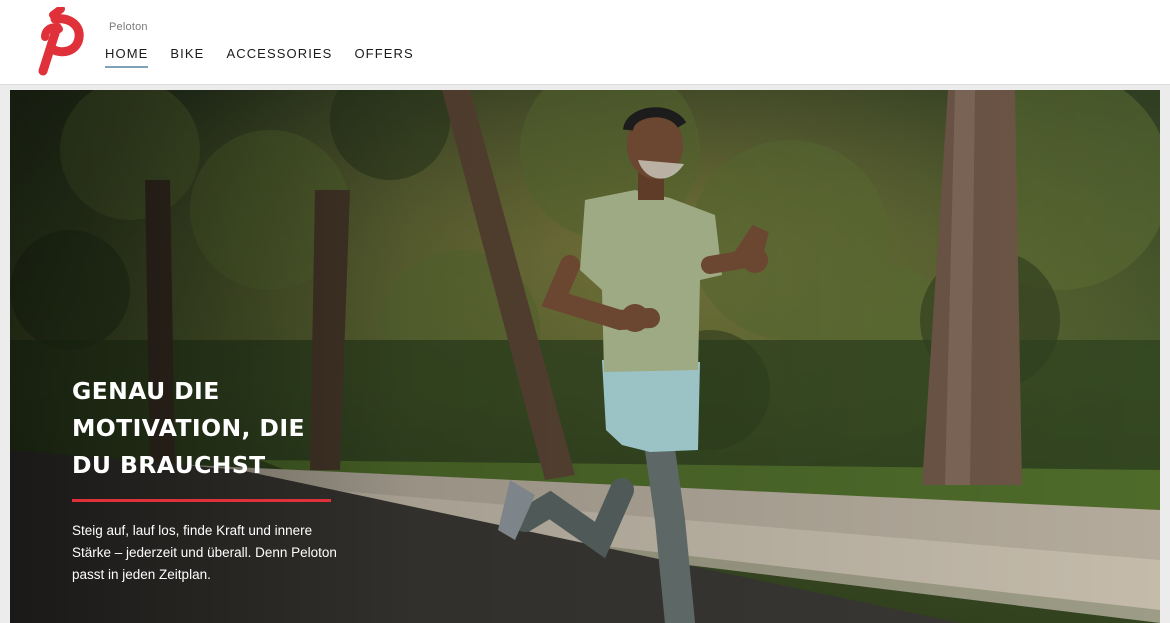 This screenshot has height=623, width=1170. I want to click on main-nav: HOME BIKE ACCESSORIES OFFERS, so click(270, 57).